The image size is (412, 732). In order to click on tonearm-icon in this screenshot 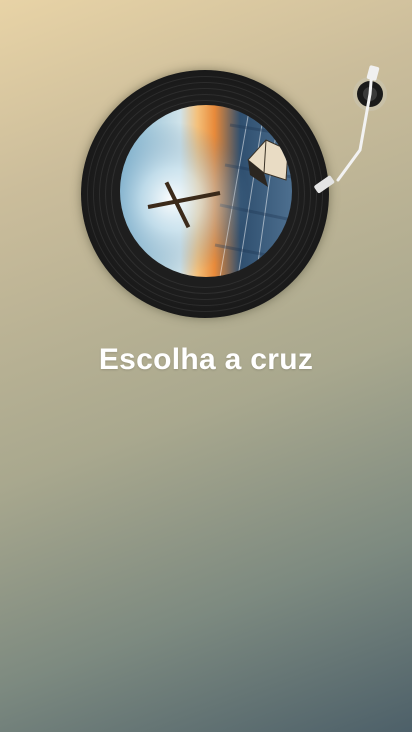, I will do `click(350, 135)`.